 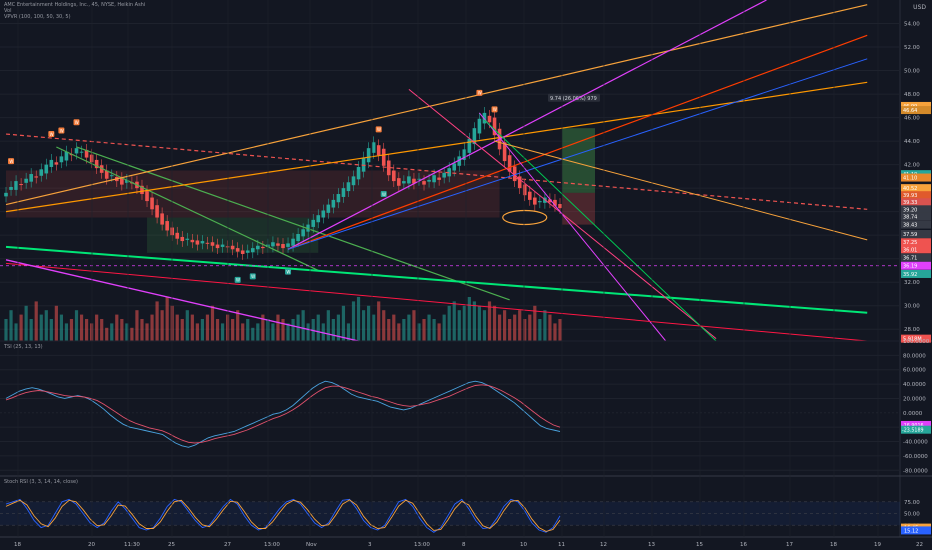 I want to click on tsi-tick-label: 60.0000, so click(x=914, y=371).